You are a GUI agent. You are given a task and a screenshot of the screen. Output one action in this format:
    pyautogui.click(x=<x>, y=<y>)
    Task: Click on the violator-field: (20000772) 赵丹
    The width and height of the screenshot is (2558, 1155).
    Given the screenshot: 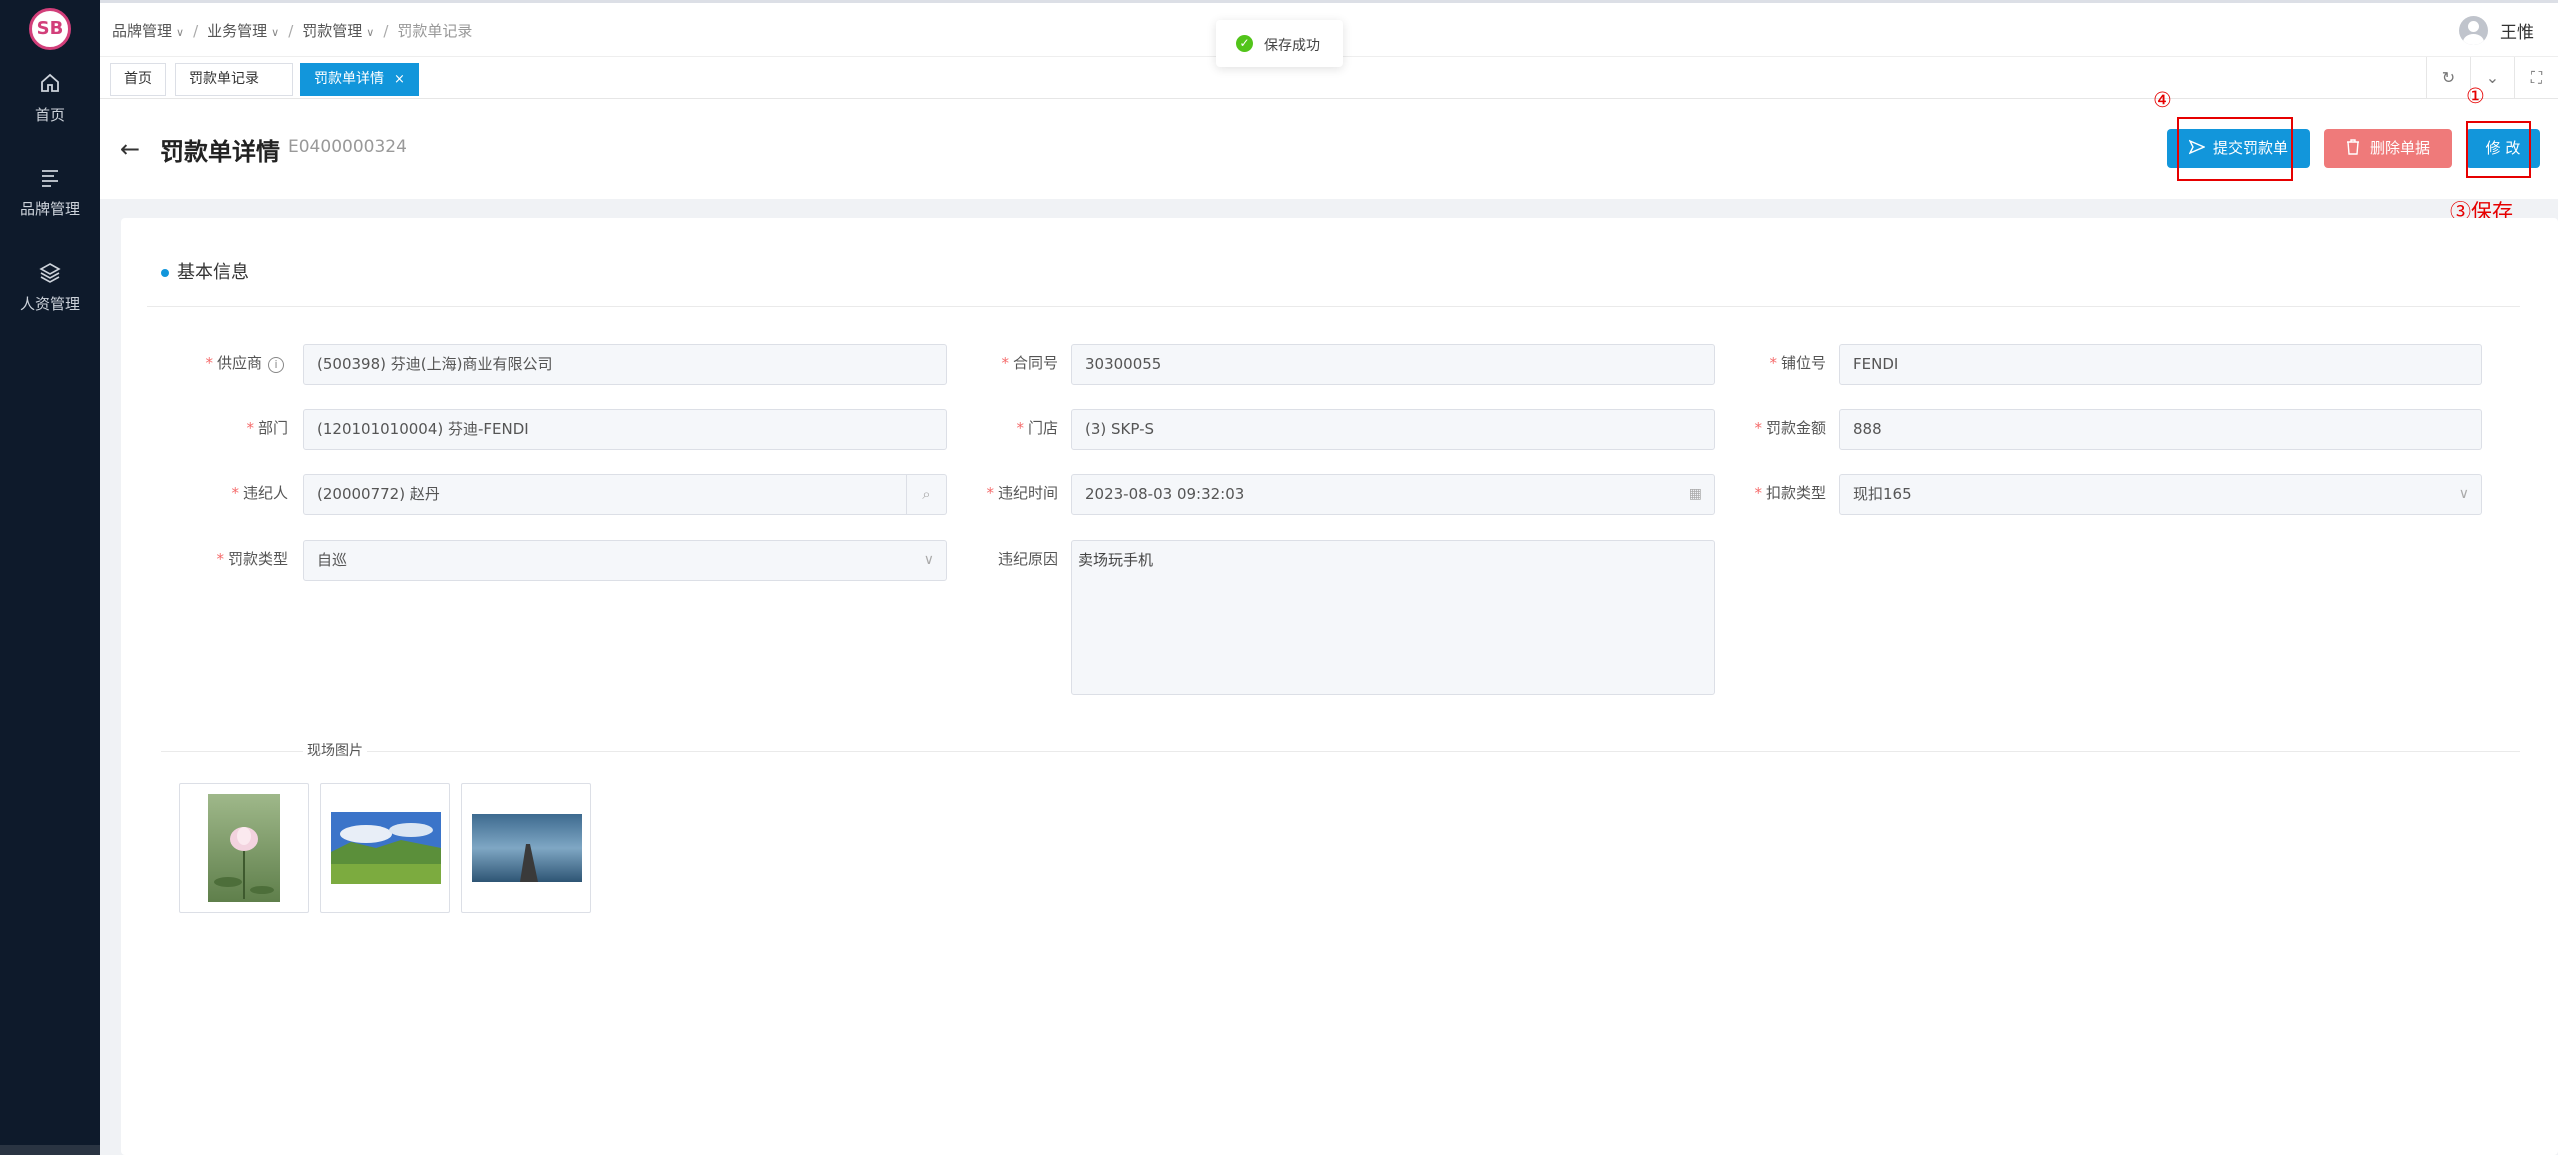 What is the action you would take?
    pyautogui.click(x=605, y=494)
    